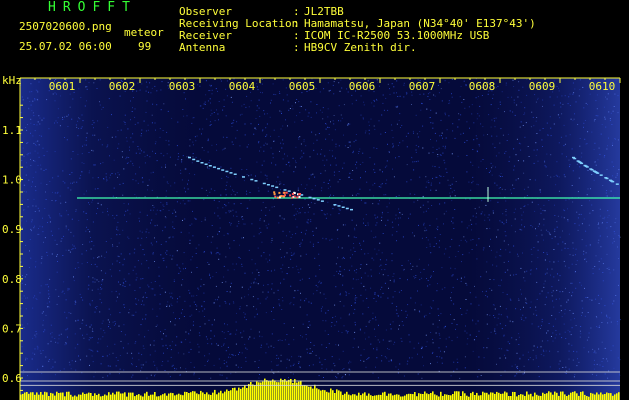  What do you see at coordinates (12, 237) in the screenshot?
I see `y-axis: kHz 1.1 1.0 0.9 0.8 0.7 0.6` at bounding box center [12, 237].